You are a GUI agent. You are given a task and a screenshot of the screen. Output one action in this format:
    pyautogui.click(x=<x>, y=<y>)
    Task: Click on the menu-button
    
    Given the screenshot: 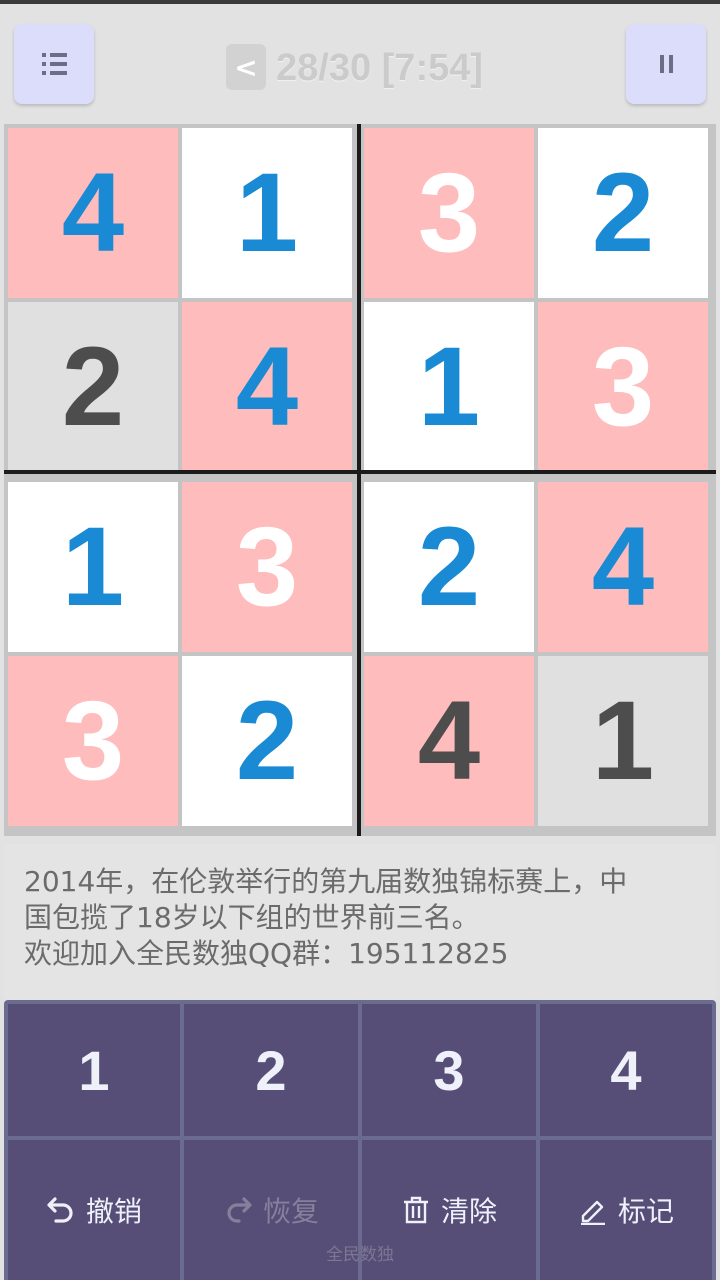 What is the action you would take?
    pyautogui.click(x=54, y=64)
    